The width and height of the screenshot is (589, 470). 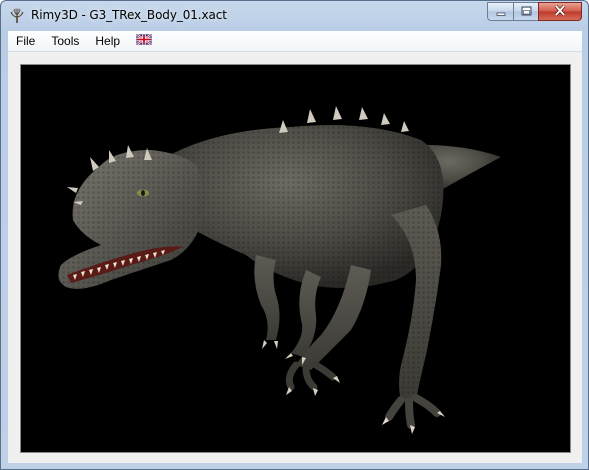 I want to click on menu-bar: File Tools Help, so click(x=295, y=41).